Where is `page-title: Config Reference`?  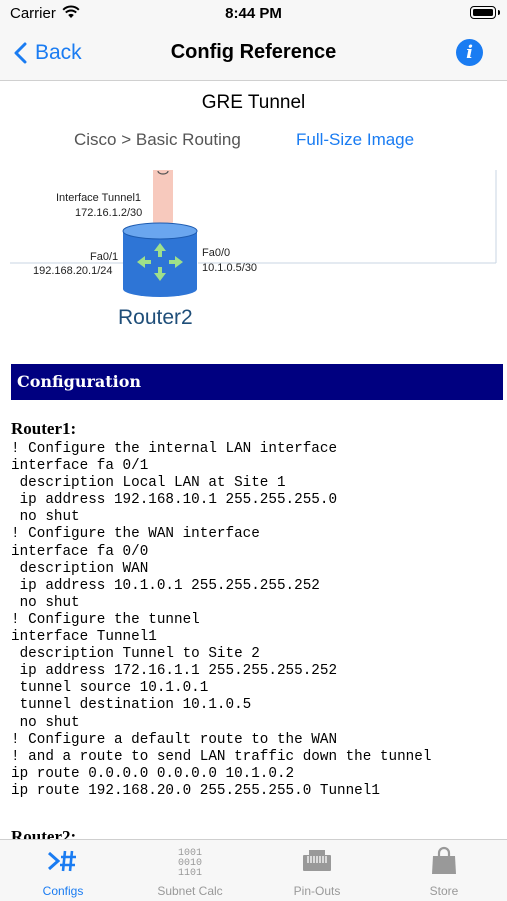
page-title: Config Reference is located at coordinates (253, 52).